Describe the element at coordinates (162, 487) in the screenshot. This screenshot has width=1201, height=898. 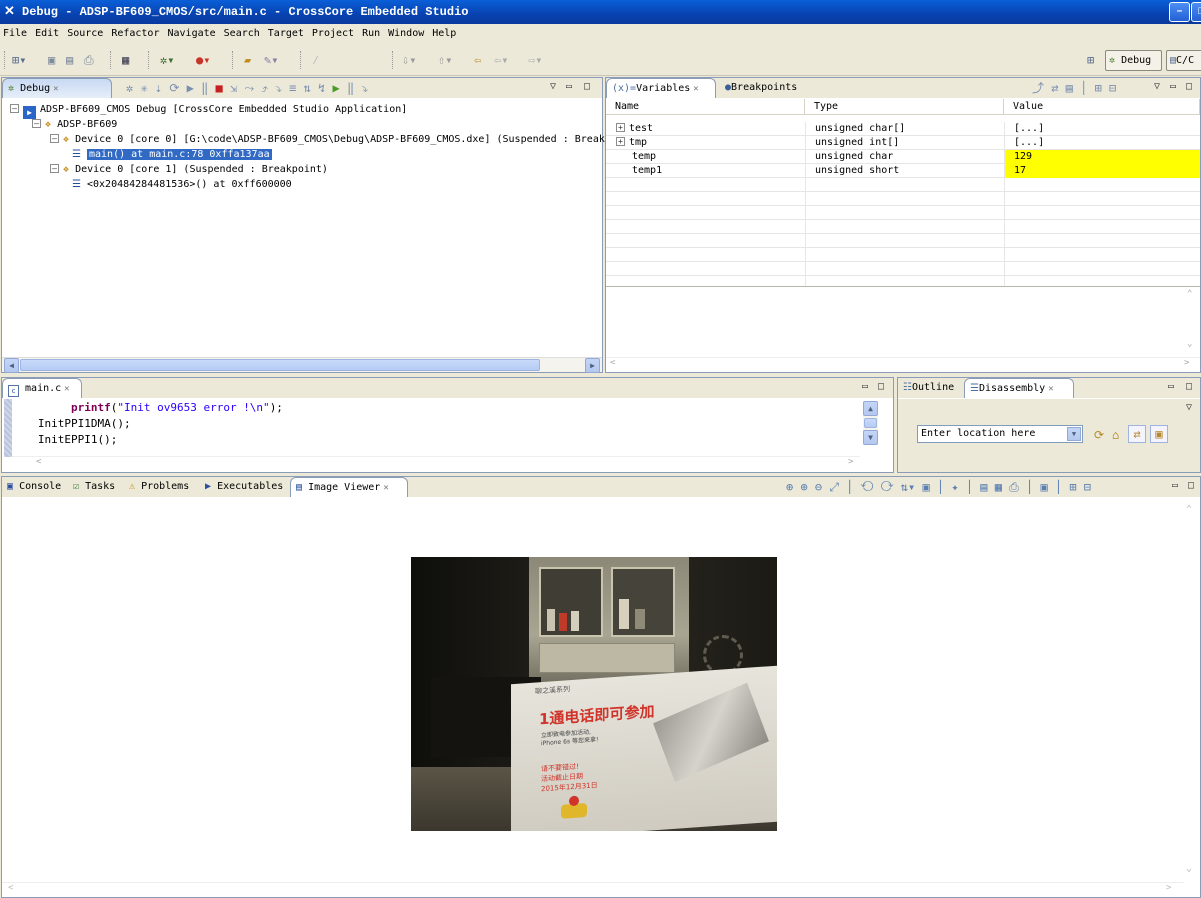
I see `tab-problems: ⚠ Problems` at that location.